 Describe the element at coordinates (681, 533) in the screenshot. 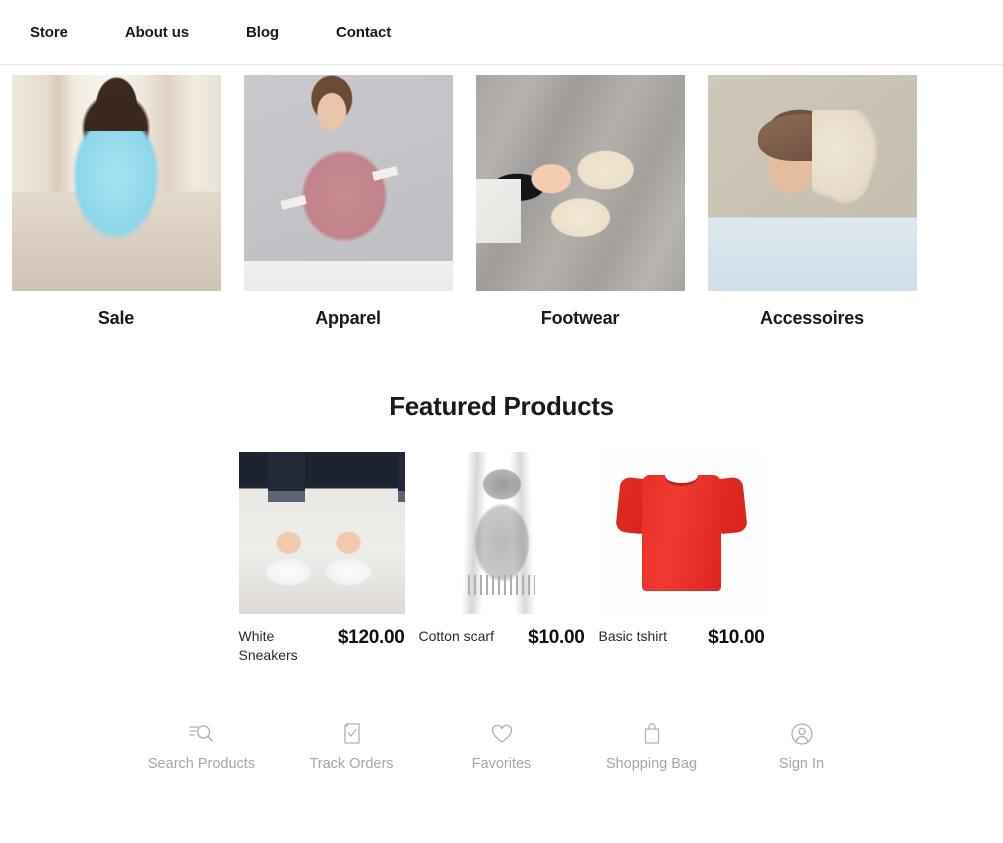

I see `product-image-basic-tshirt` at that location.